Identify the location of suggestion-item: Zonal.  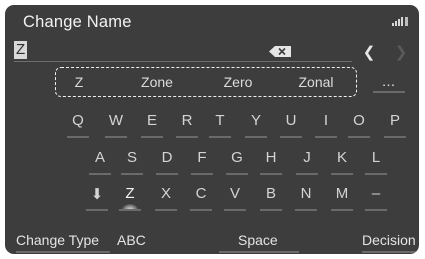
(315, 82).